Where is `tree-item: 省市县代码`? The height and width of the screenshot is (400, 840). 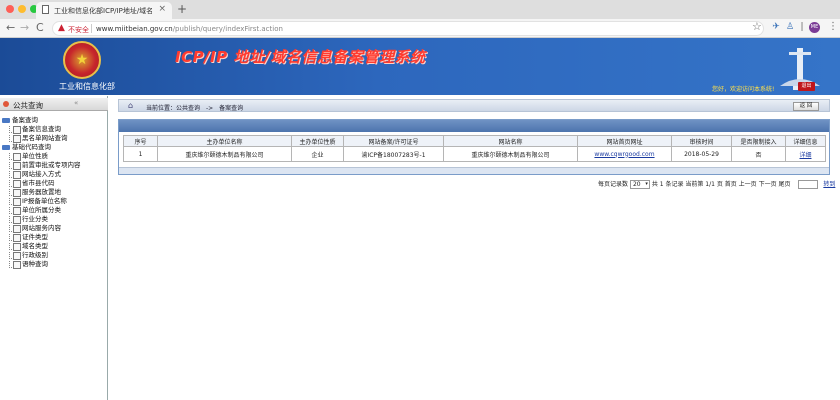
tree-item: 省市县代码 is located at coordinates (54, 183).